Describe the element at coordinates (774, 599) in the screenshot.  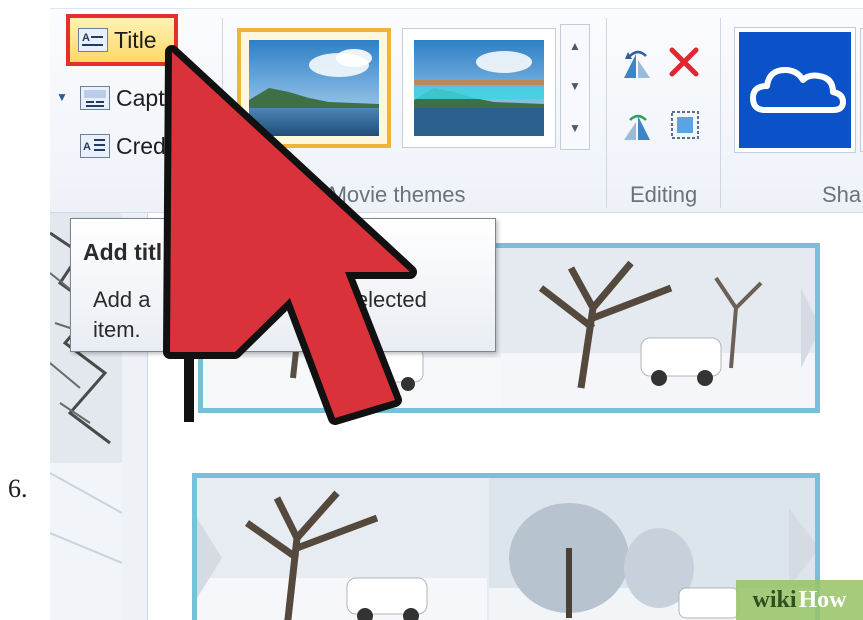
I see `watermark-wiki: wiki` at that location.